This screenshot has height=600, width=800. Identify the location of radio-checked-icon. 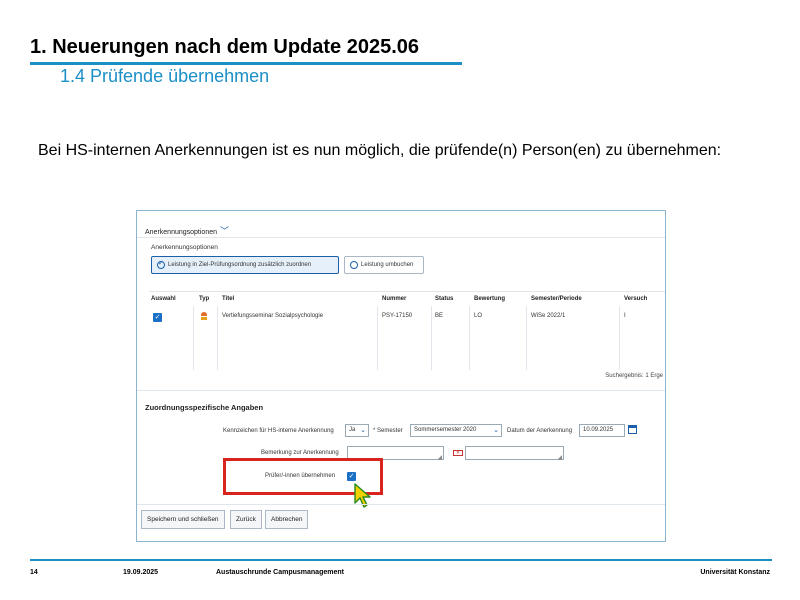
(161, 264).